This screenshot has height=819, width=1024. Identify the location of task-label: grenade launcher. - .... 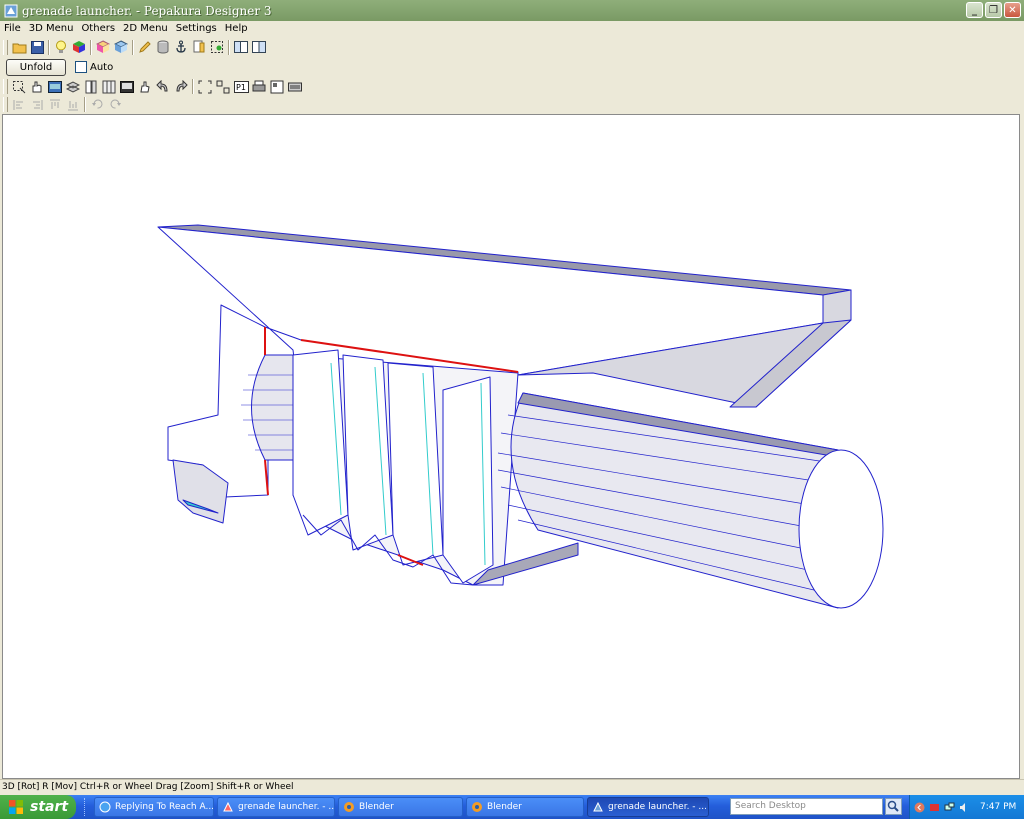
(657, 807).